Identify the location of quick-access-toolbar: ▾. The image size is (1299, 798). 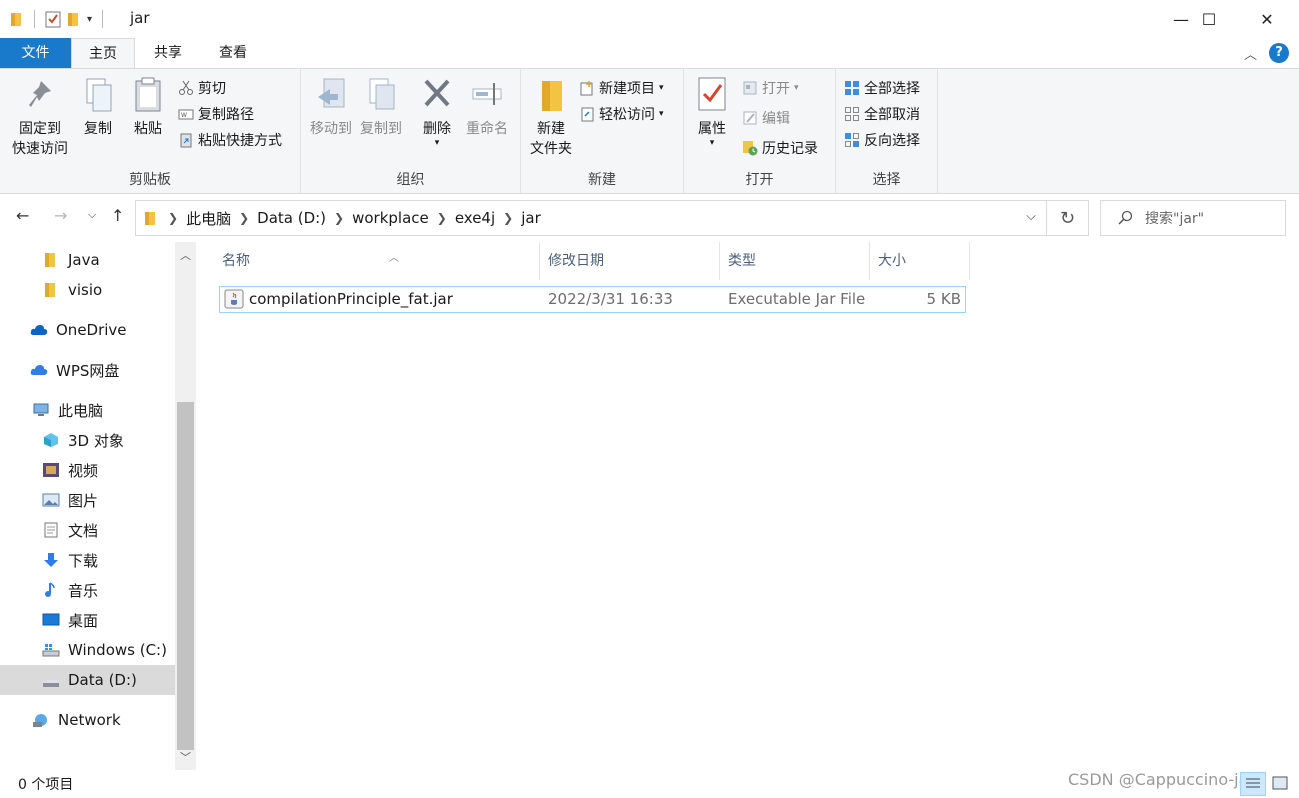
(58, 19).